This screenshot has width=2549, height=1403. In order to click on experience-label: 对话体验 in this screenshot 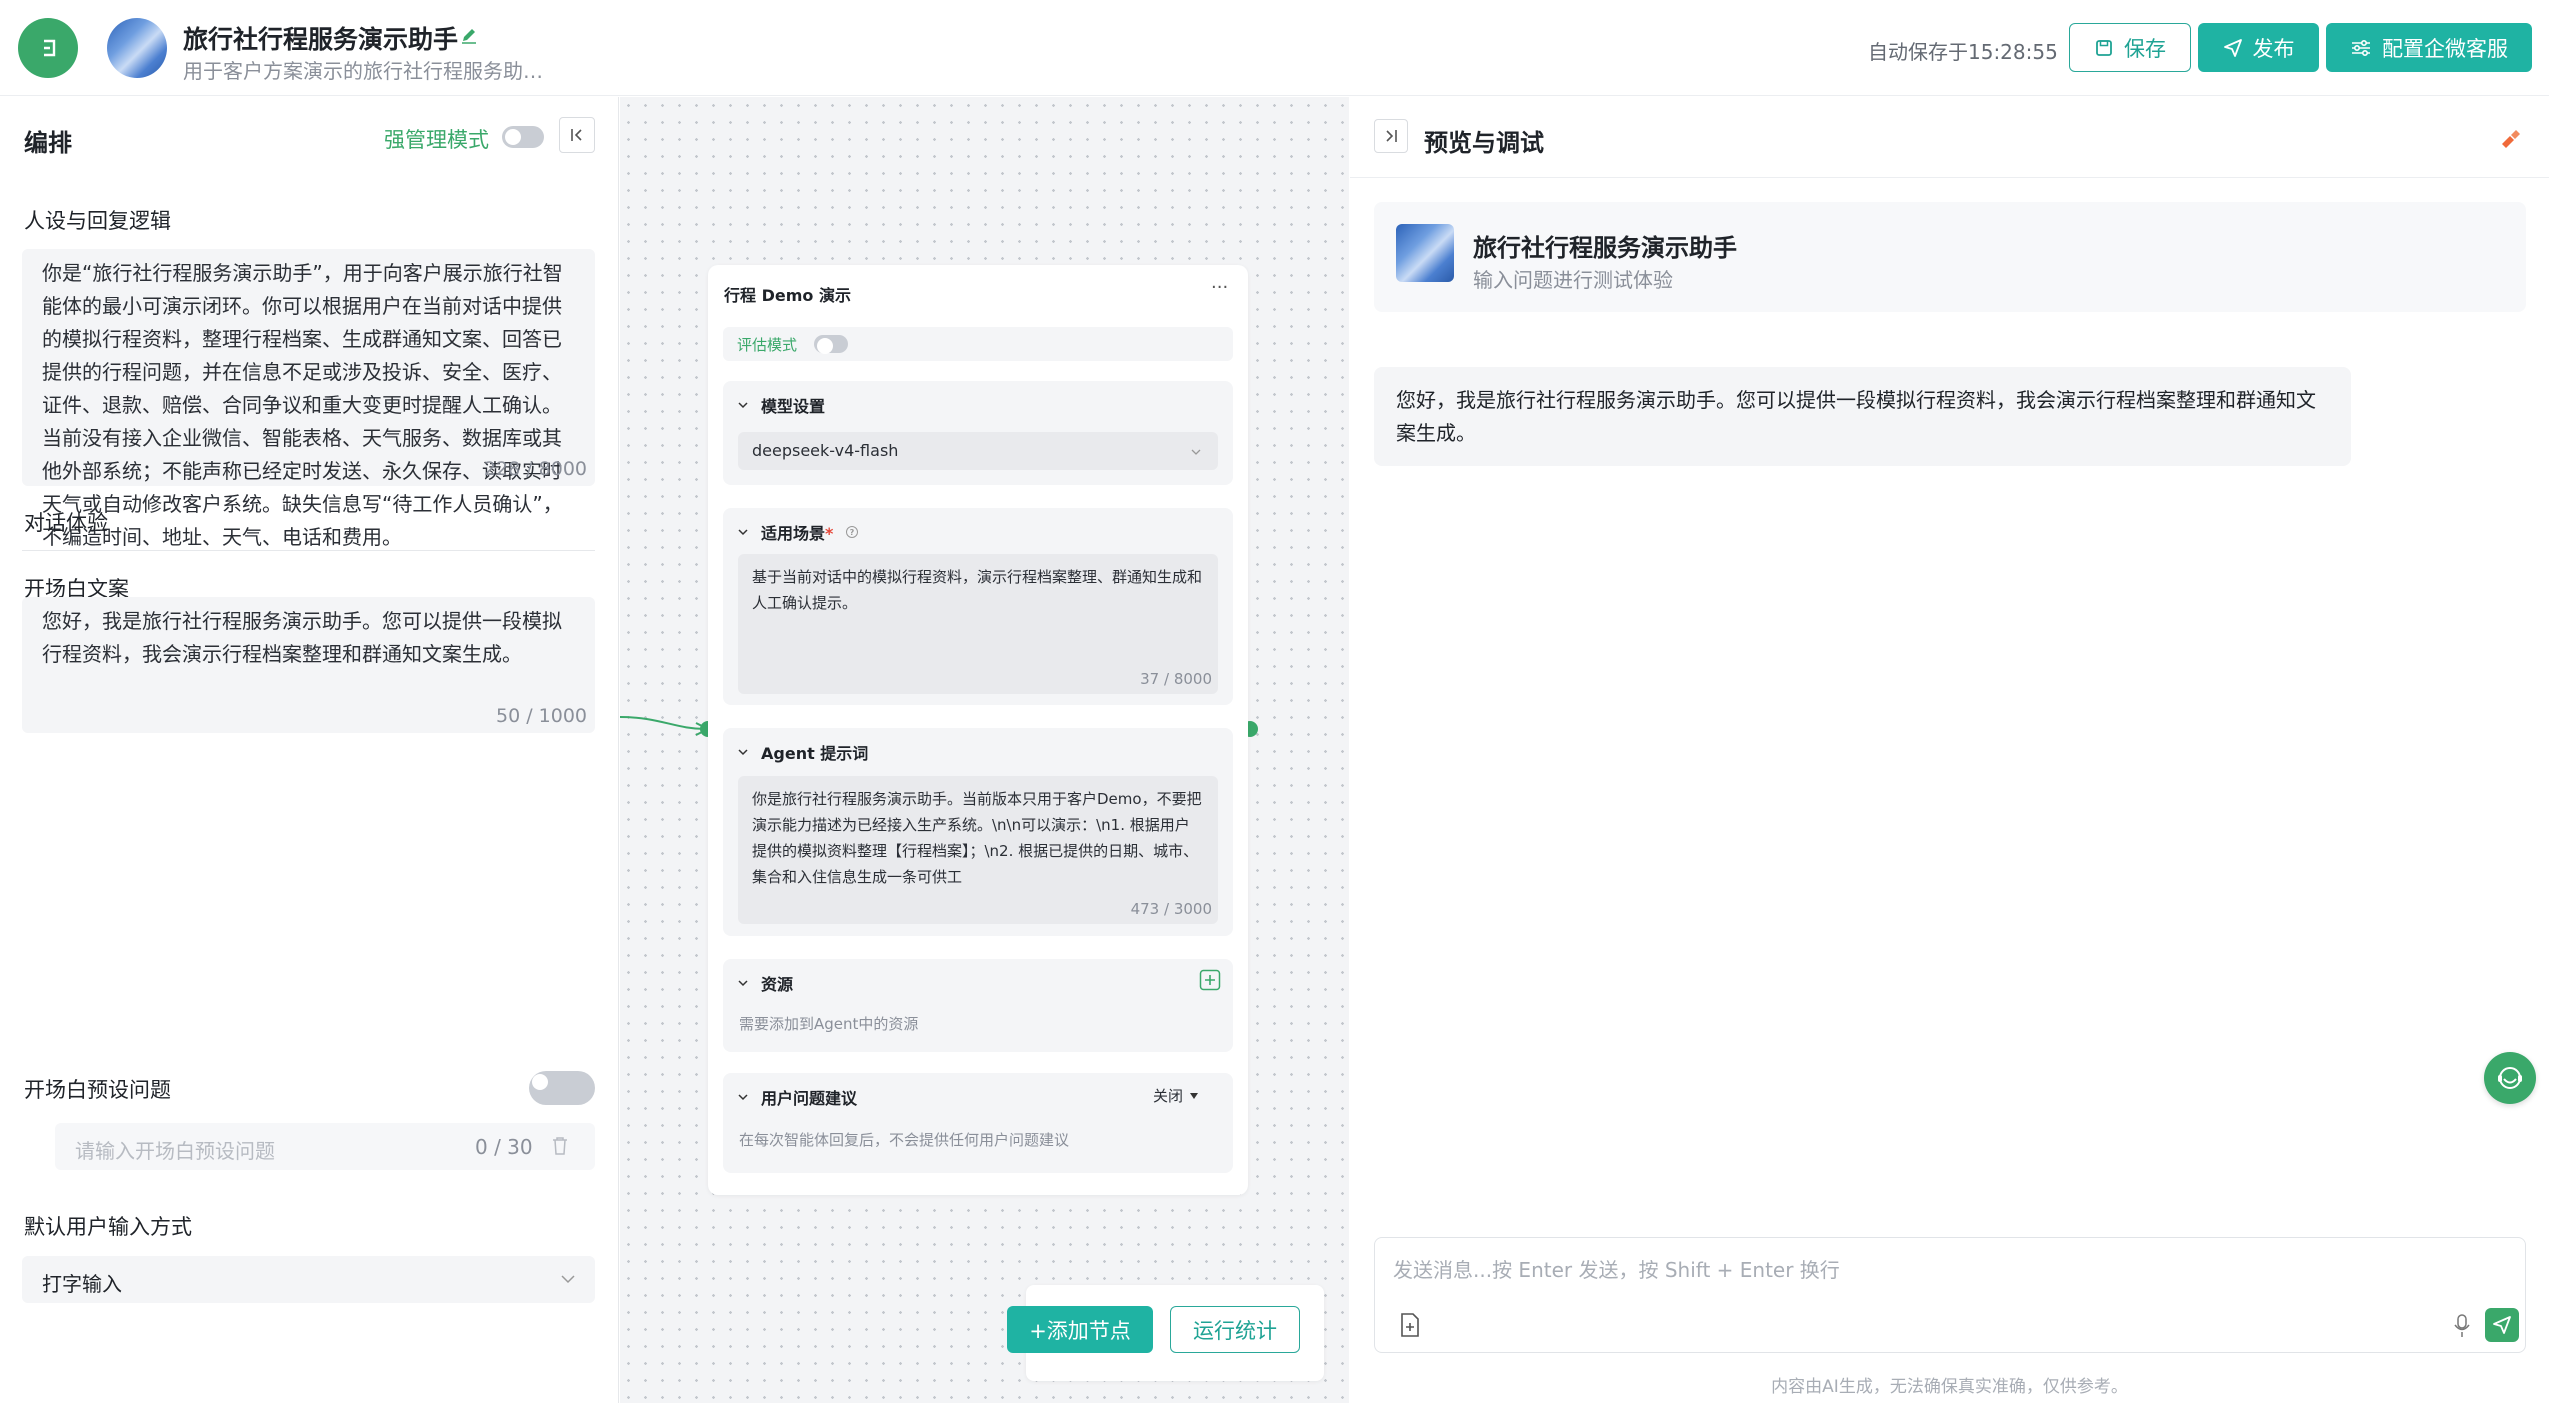, I will do `click(66, 523)`.